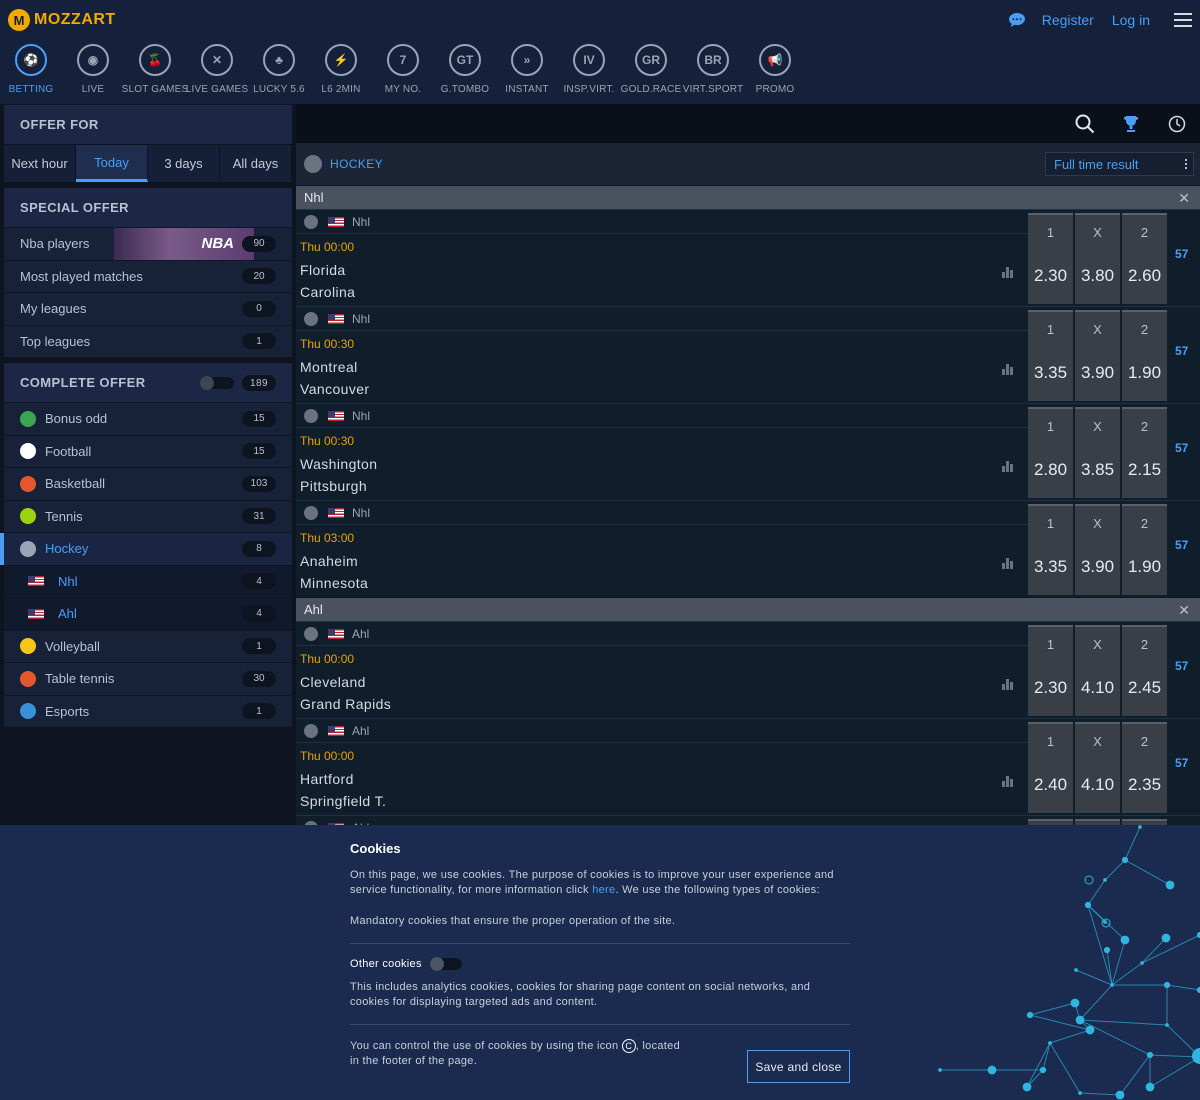 The width and height of the screenshot is (1200, 1100). I want to click on odd-button-x: X 3.85, so click(1097, 452).